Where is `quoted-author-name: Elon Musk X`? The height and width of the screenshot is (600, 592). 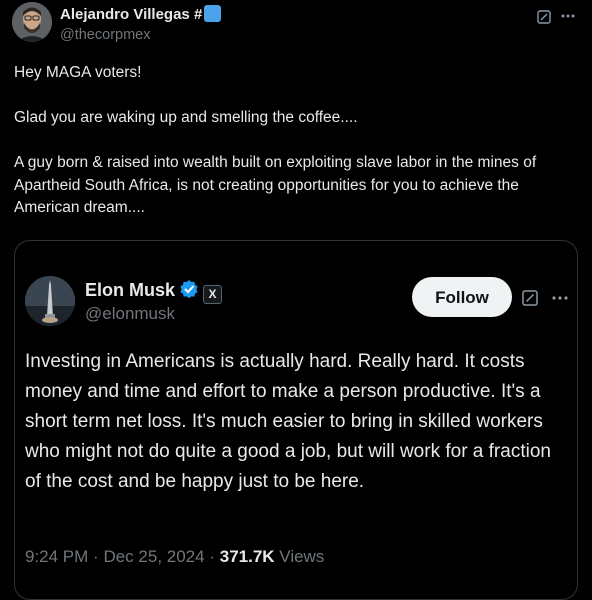
quoted-author-name: Elon Musk X is located at coordinates (154, 291).